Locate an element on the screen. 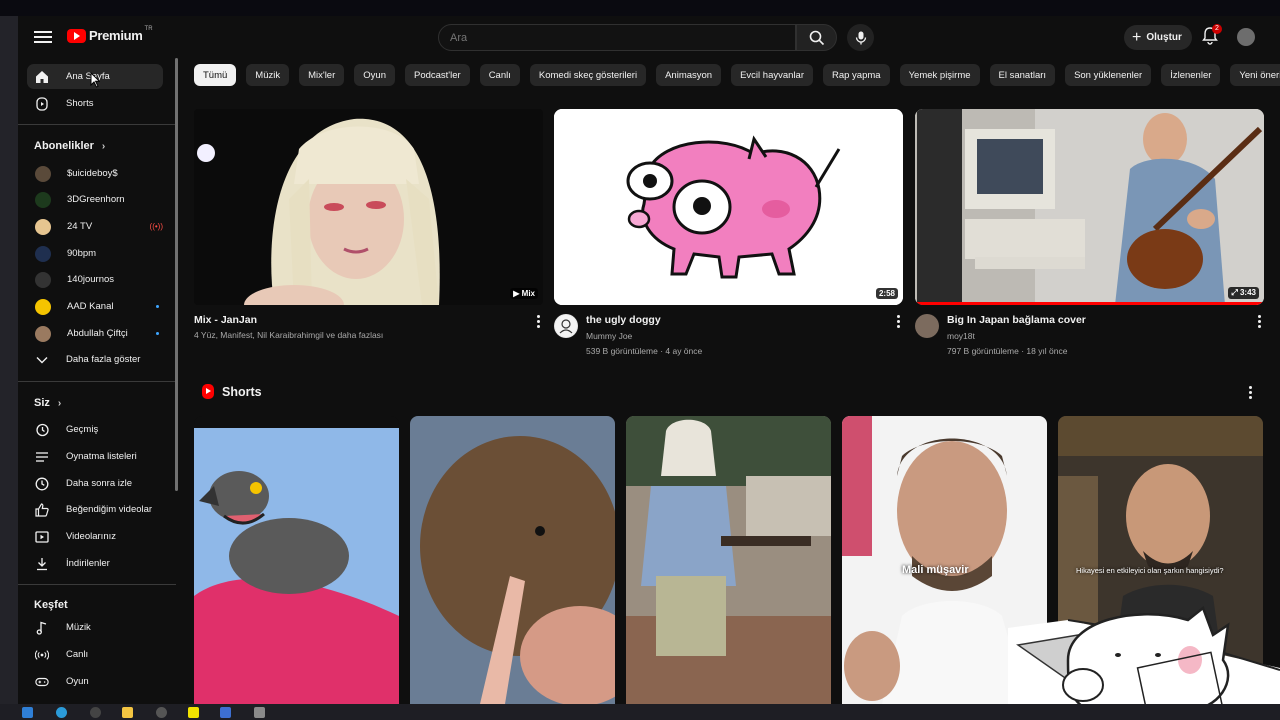 This screenshot has height=720, width=1280. explore-heading: Keşfet is located at coordinates (51, 605).